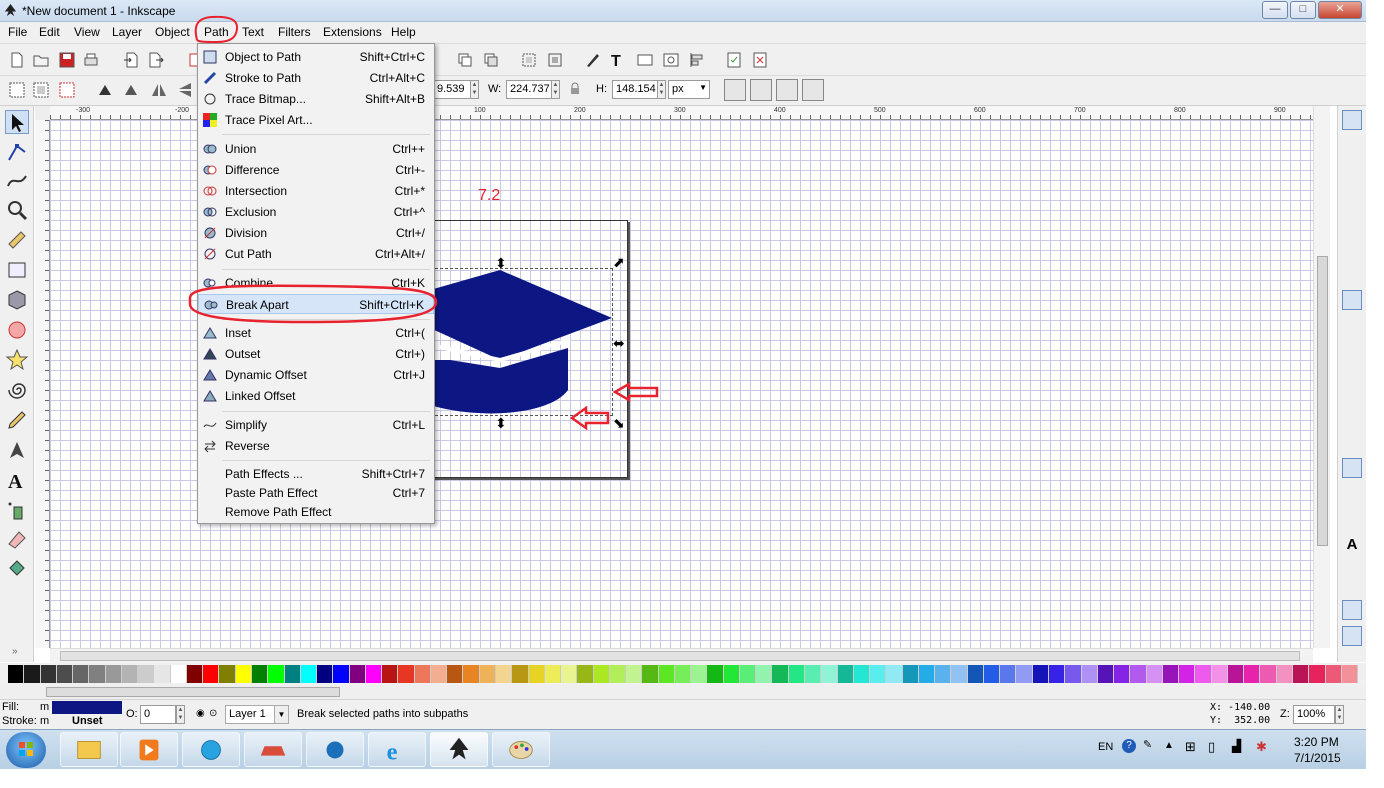 Image resolution: width=1384 pixels, height=788 pixels. Describe the element at coordinates (555, 60) in the screenshot. I see `ungroup-icon` at that location.